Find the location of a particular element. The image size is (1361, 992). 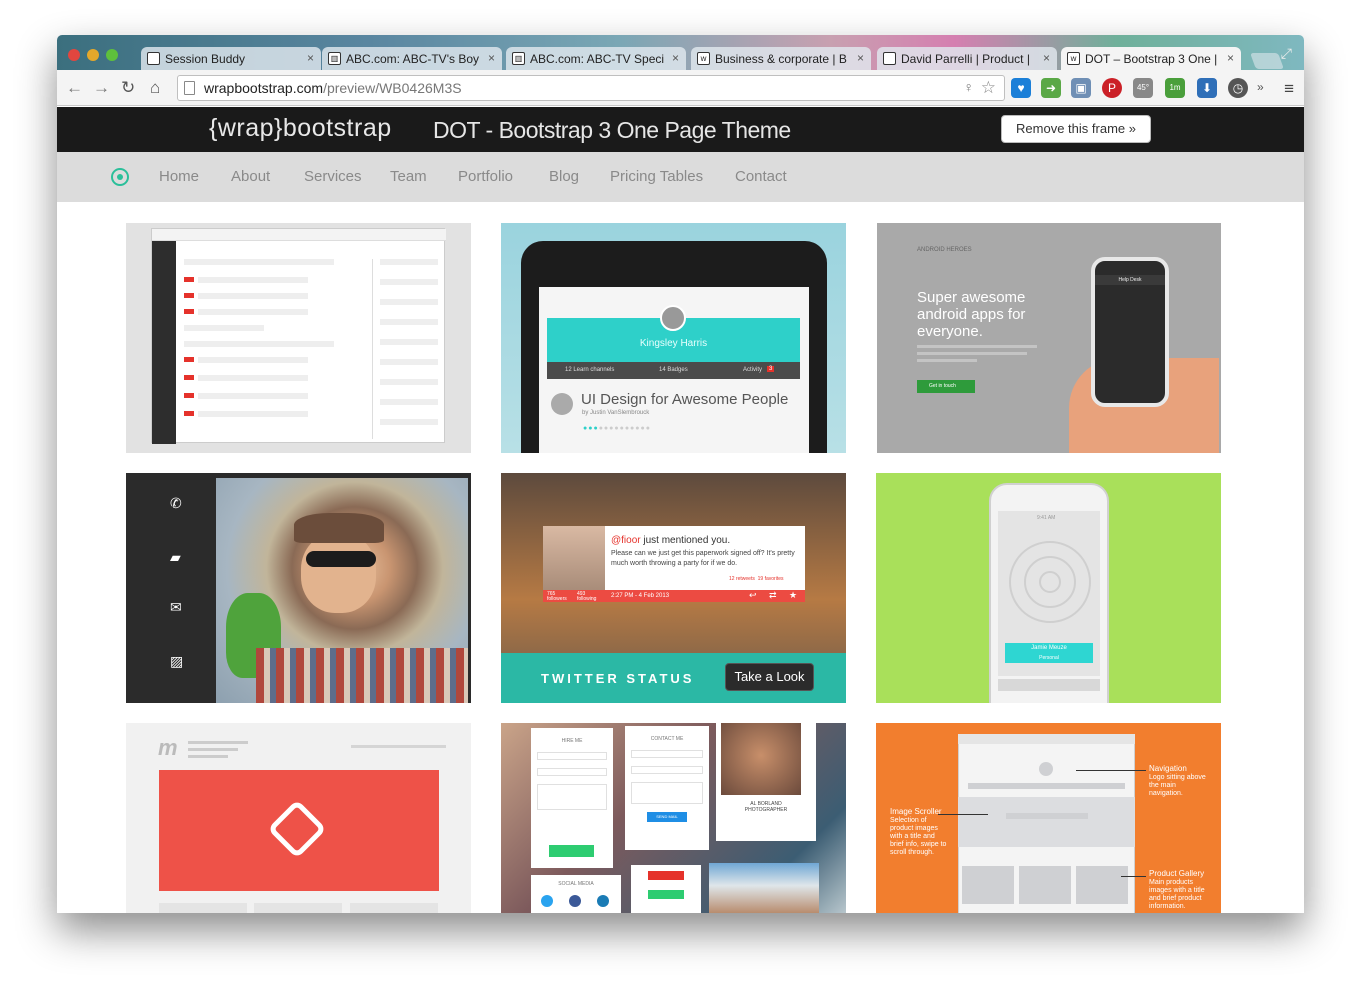

profile-tabs: 12 Learn channels 14 Badges Activity 3 is located at coordinates (673, 370).